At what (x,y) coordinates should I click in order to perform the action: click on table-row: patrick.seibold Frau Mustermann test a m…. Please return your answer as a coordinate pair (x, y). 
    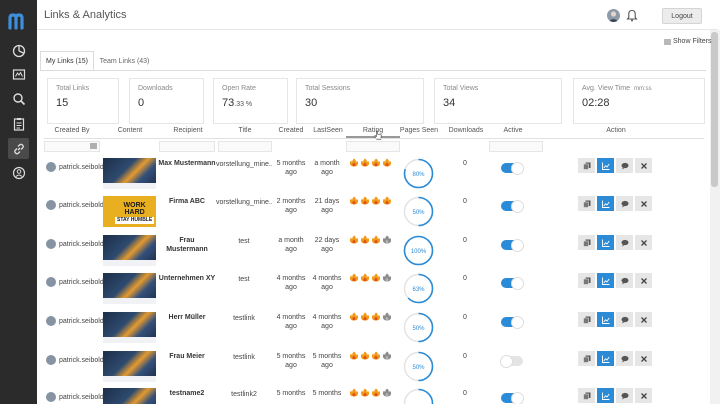
    Looking at the image, I should click on (374, 253).